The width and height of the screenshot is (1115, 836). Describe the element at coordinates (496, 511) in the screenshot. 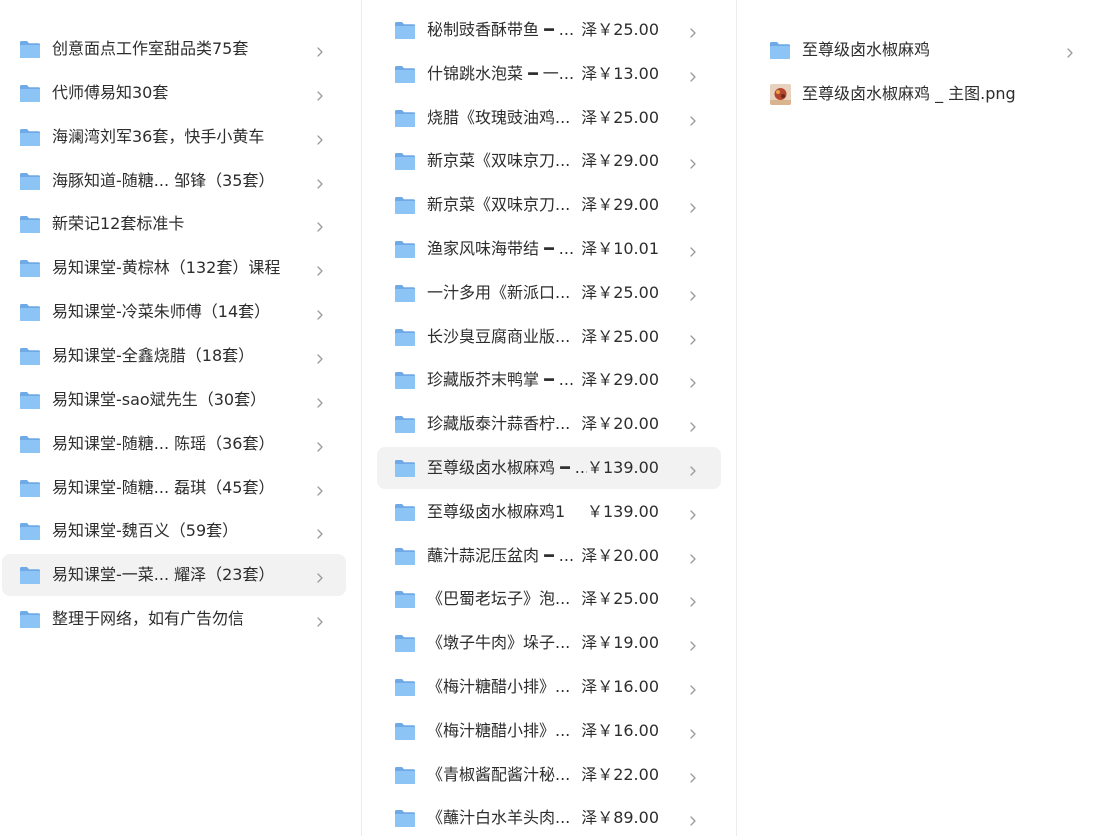

I see `item-name: 至尊级卤水椒麻鸡1` at that location.